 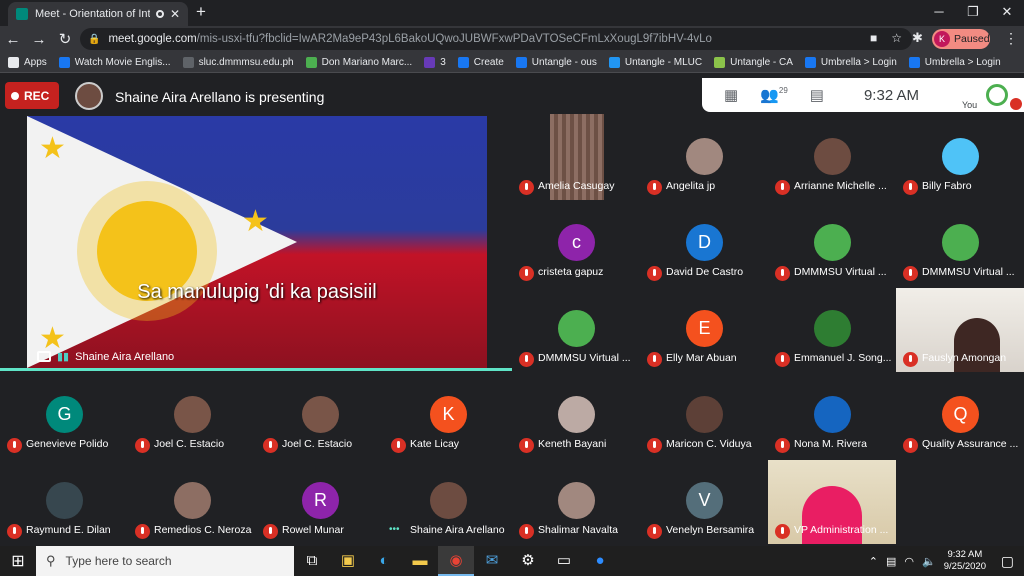 What do you see at coordinates (896, 38) in the screenshot?
I see `bookmark-star-icon: ☆` at bounding box center [896, 38].